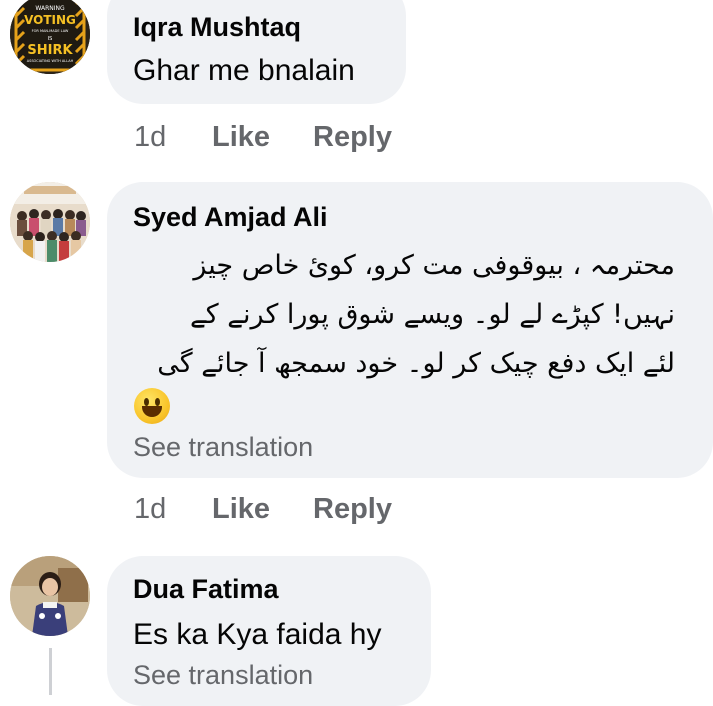 This screenshot has height=706, width=713. Describe the element at coordinates (217, 27) in the screenshot. I see `comment-author: Iqra Mushtaq` at that location.